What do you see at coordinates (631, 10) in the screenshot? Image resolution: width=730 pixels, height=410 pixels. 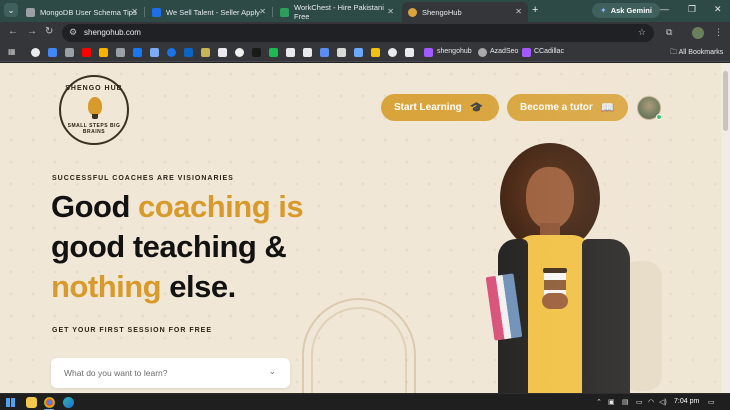 I see `ask-gemini-label: Ask Gemini` at bounding box center [631, 10].